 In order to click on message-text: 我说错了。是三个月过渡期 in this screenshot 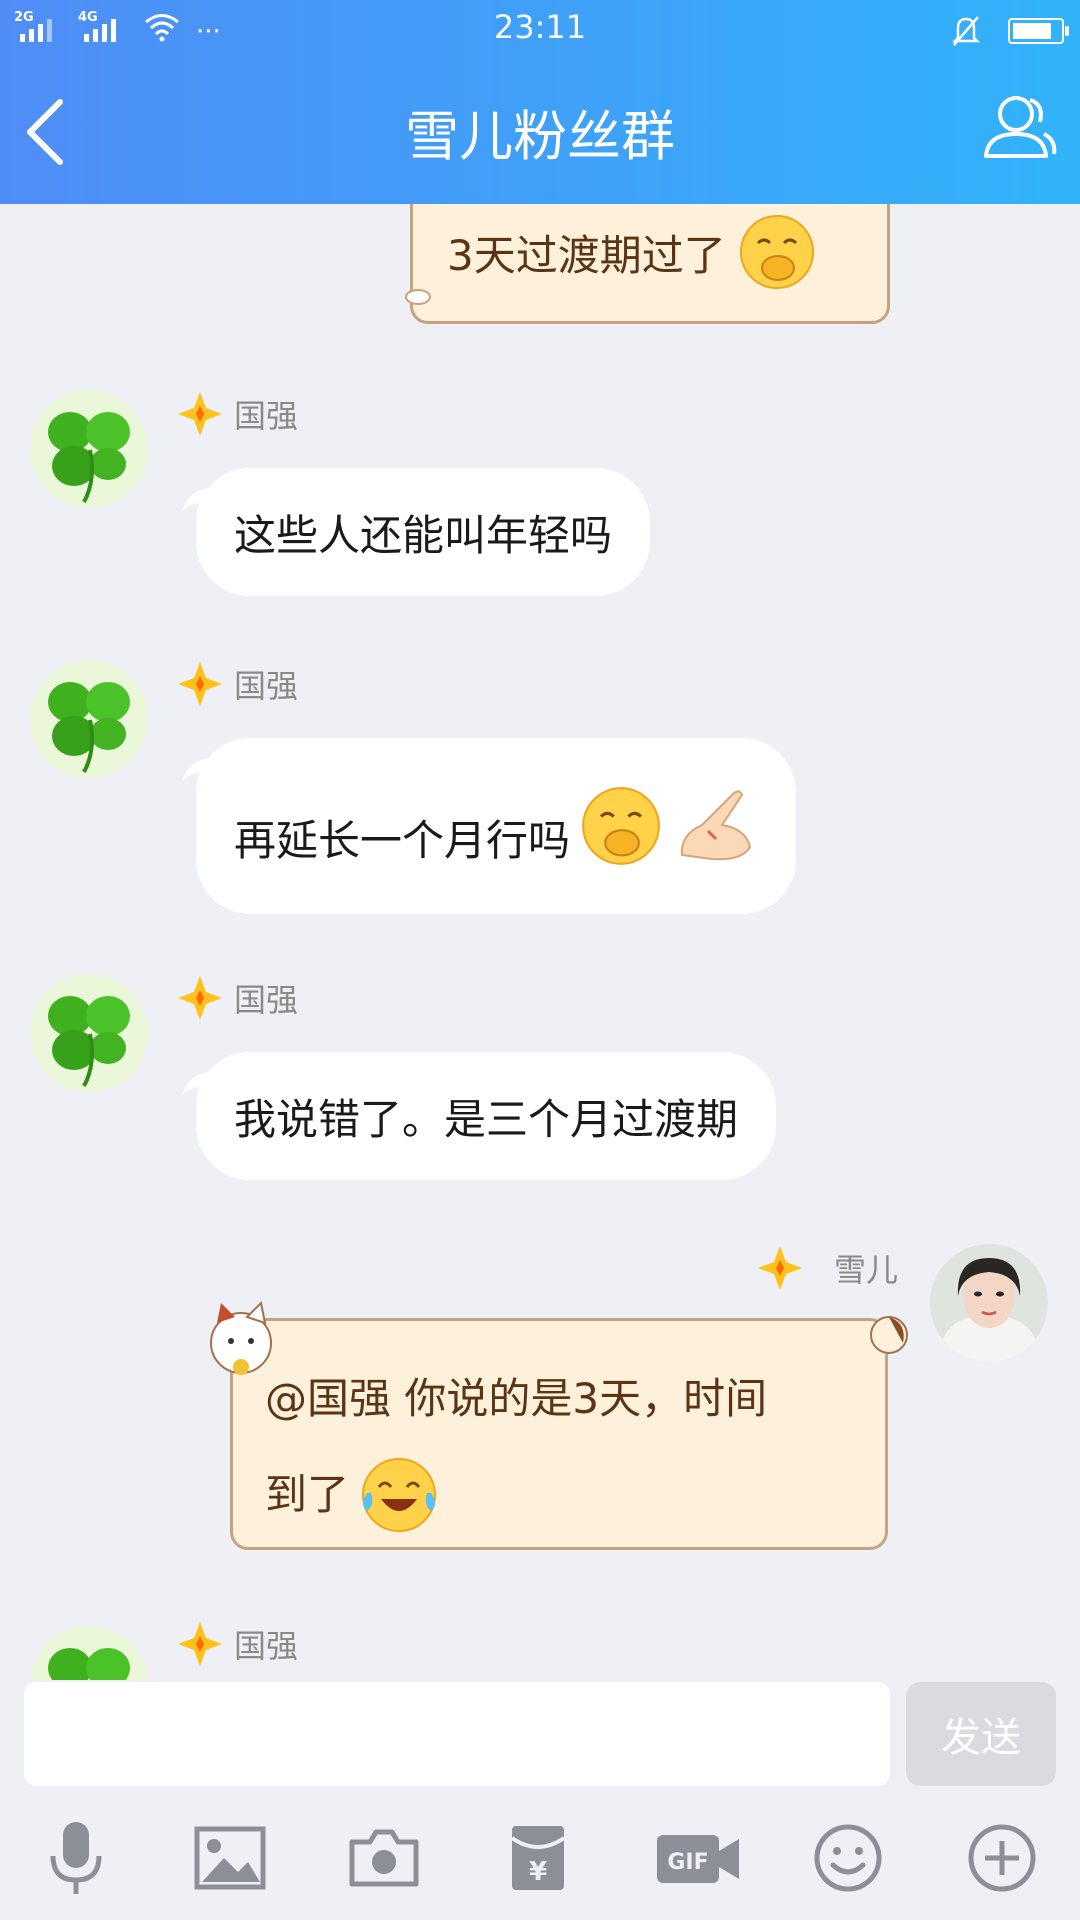, I will do `click(486, 1119)`.